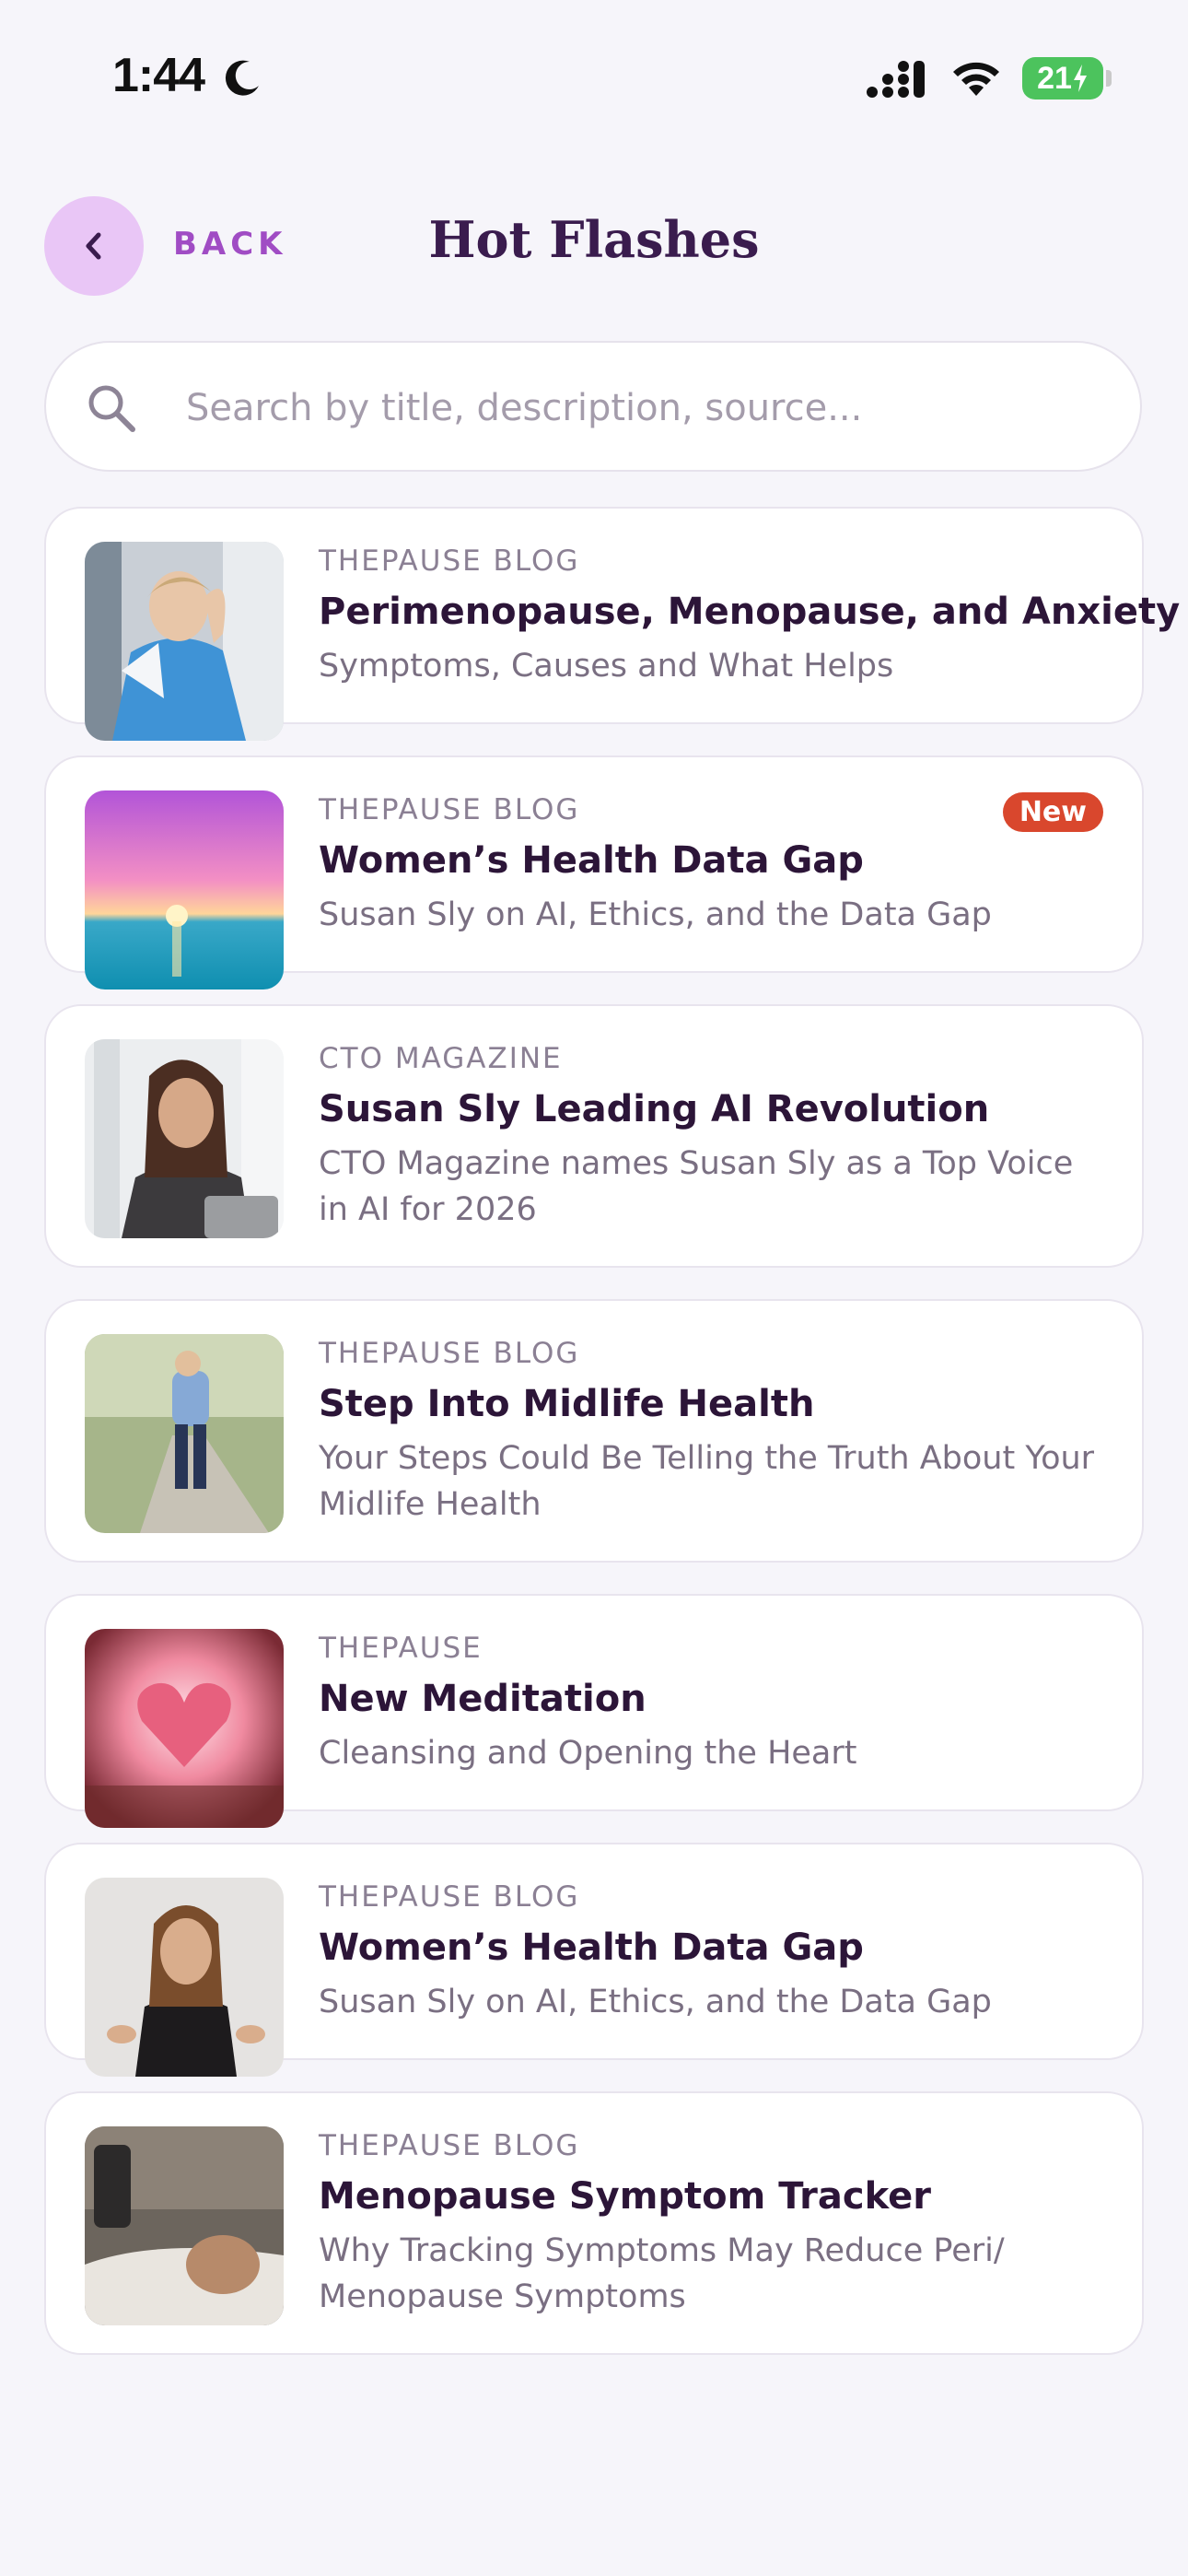 This screenshot has height=2576, width=1188. I want to click on status-bar: 1:44 21, so click(594, 78).